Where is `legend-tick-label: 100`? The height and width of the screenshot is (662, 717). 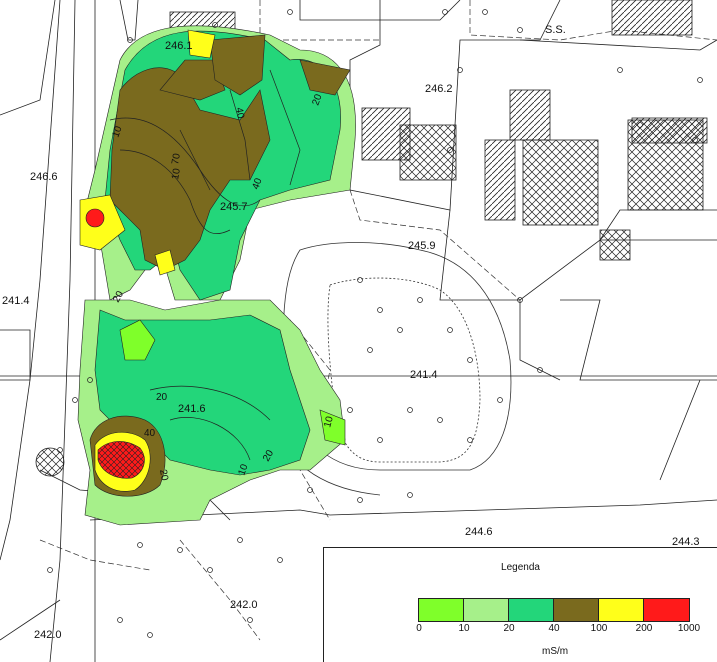 legend-tick-label: 100 is located at coordinates (599, 628).